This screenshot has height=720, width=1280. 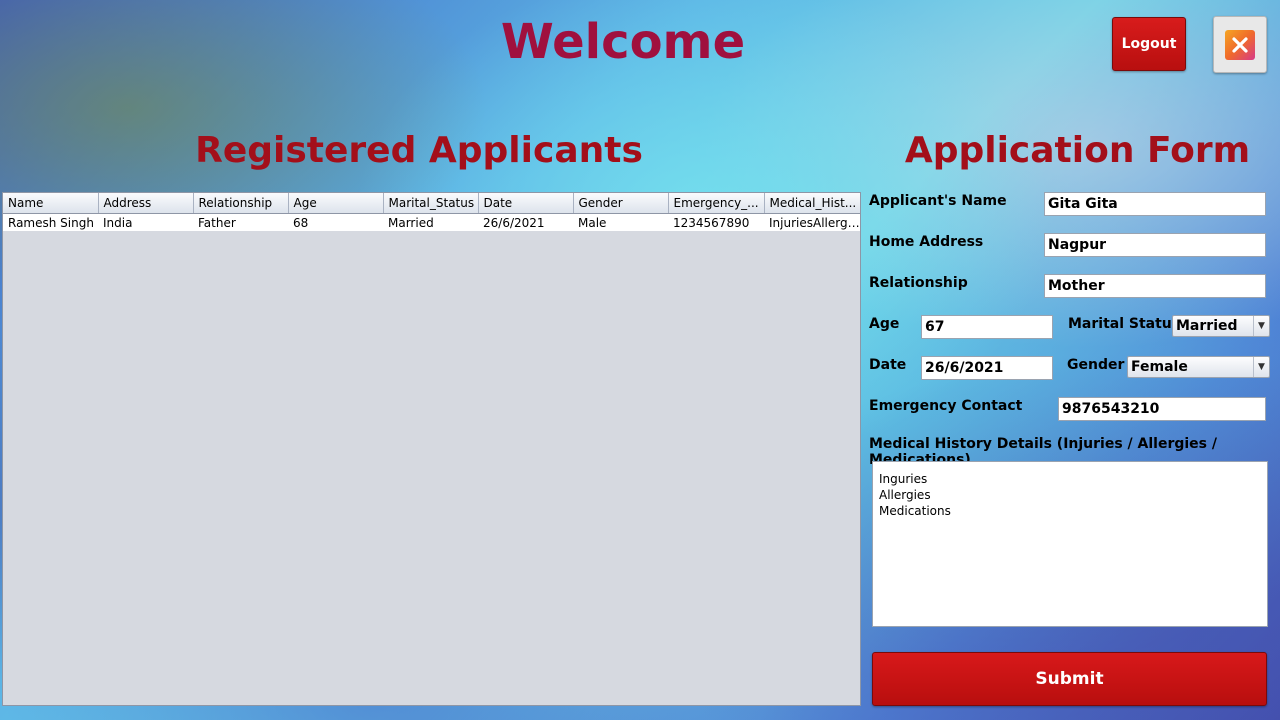 I want to click on column-header-date: Date, so click(x=526, y=203).